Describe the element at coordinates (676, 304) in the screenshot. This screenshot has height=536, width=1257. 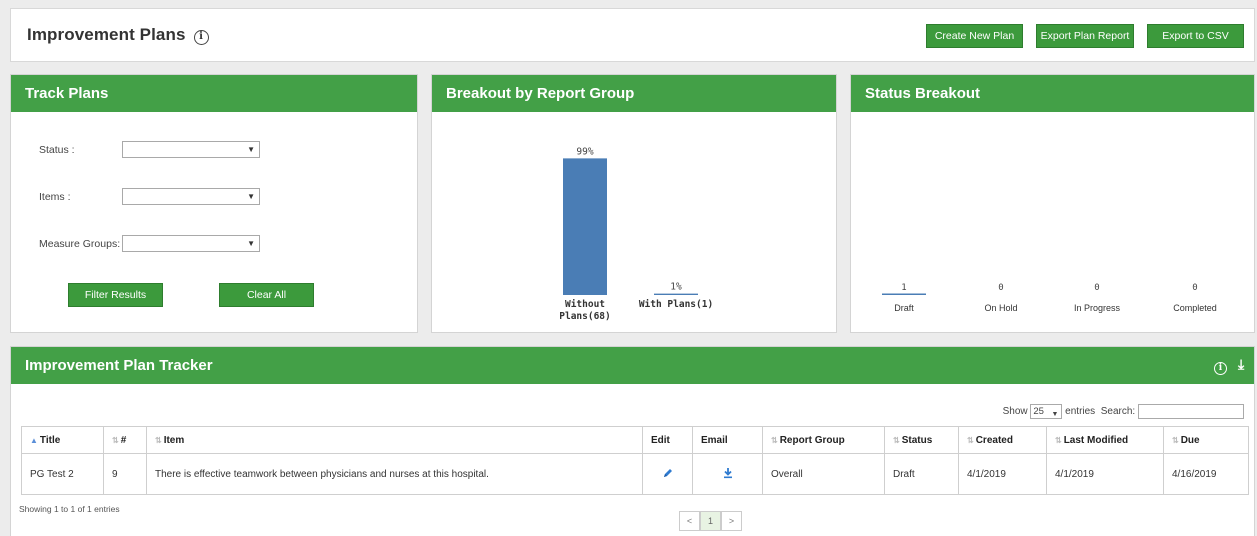
I see `category-label-1-0: With Plans(1)` at that location.